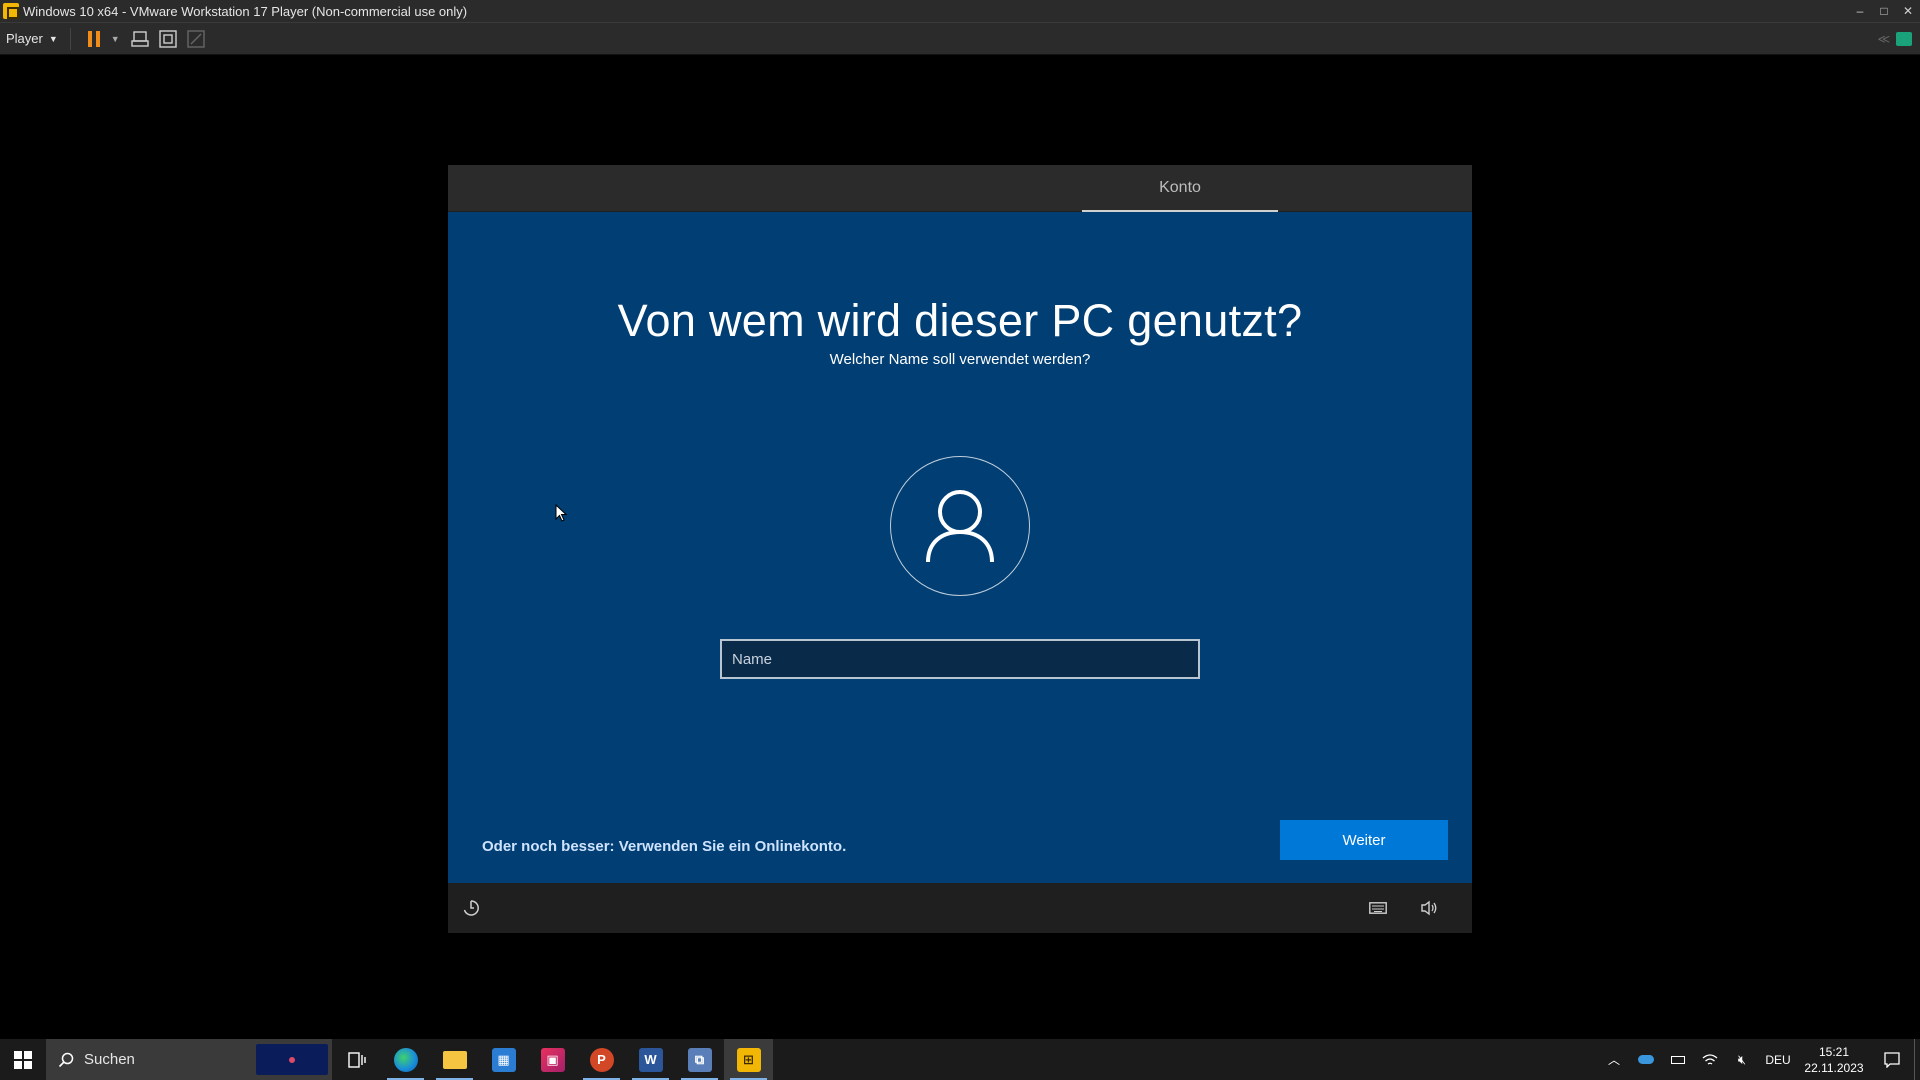 The image size is (1920, 1080). I want to click on clock-date: 22.11.2023, so click(1834, 1067).